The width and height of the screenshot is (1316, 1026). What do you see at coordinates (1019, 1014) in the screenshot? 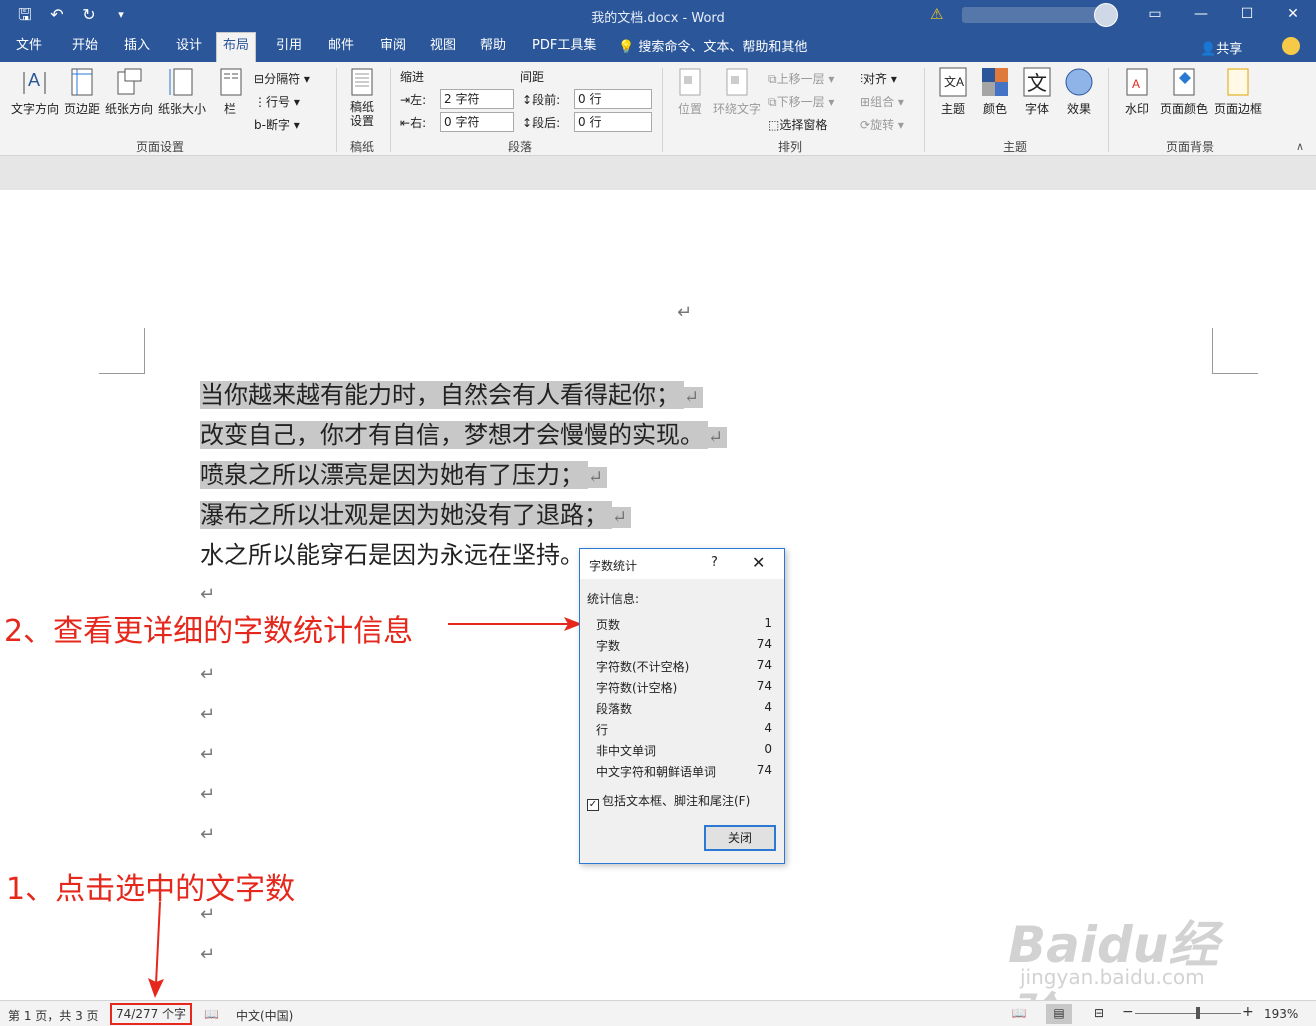
I see `read-mode-icon: 📖` at bounding box center [1019, 1014].